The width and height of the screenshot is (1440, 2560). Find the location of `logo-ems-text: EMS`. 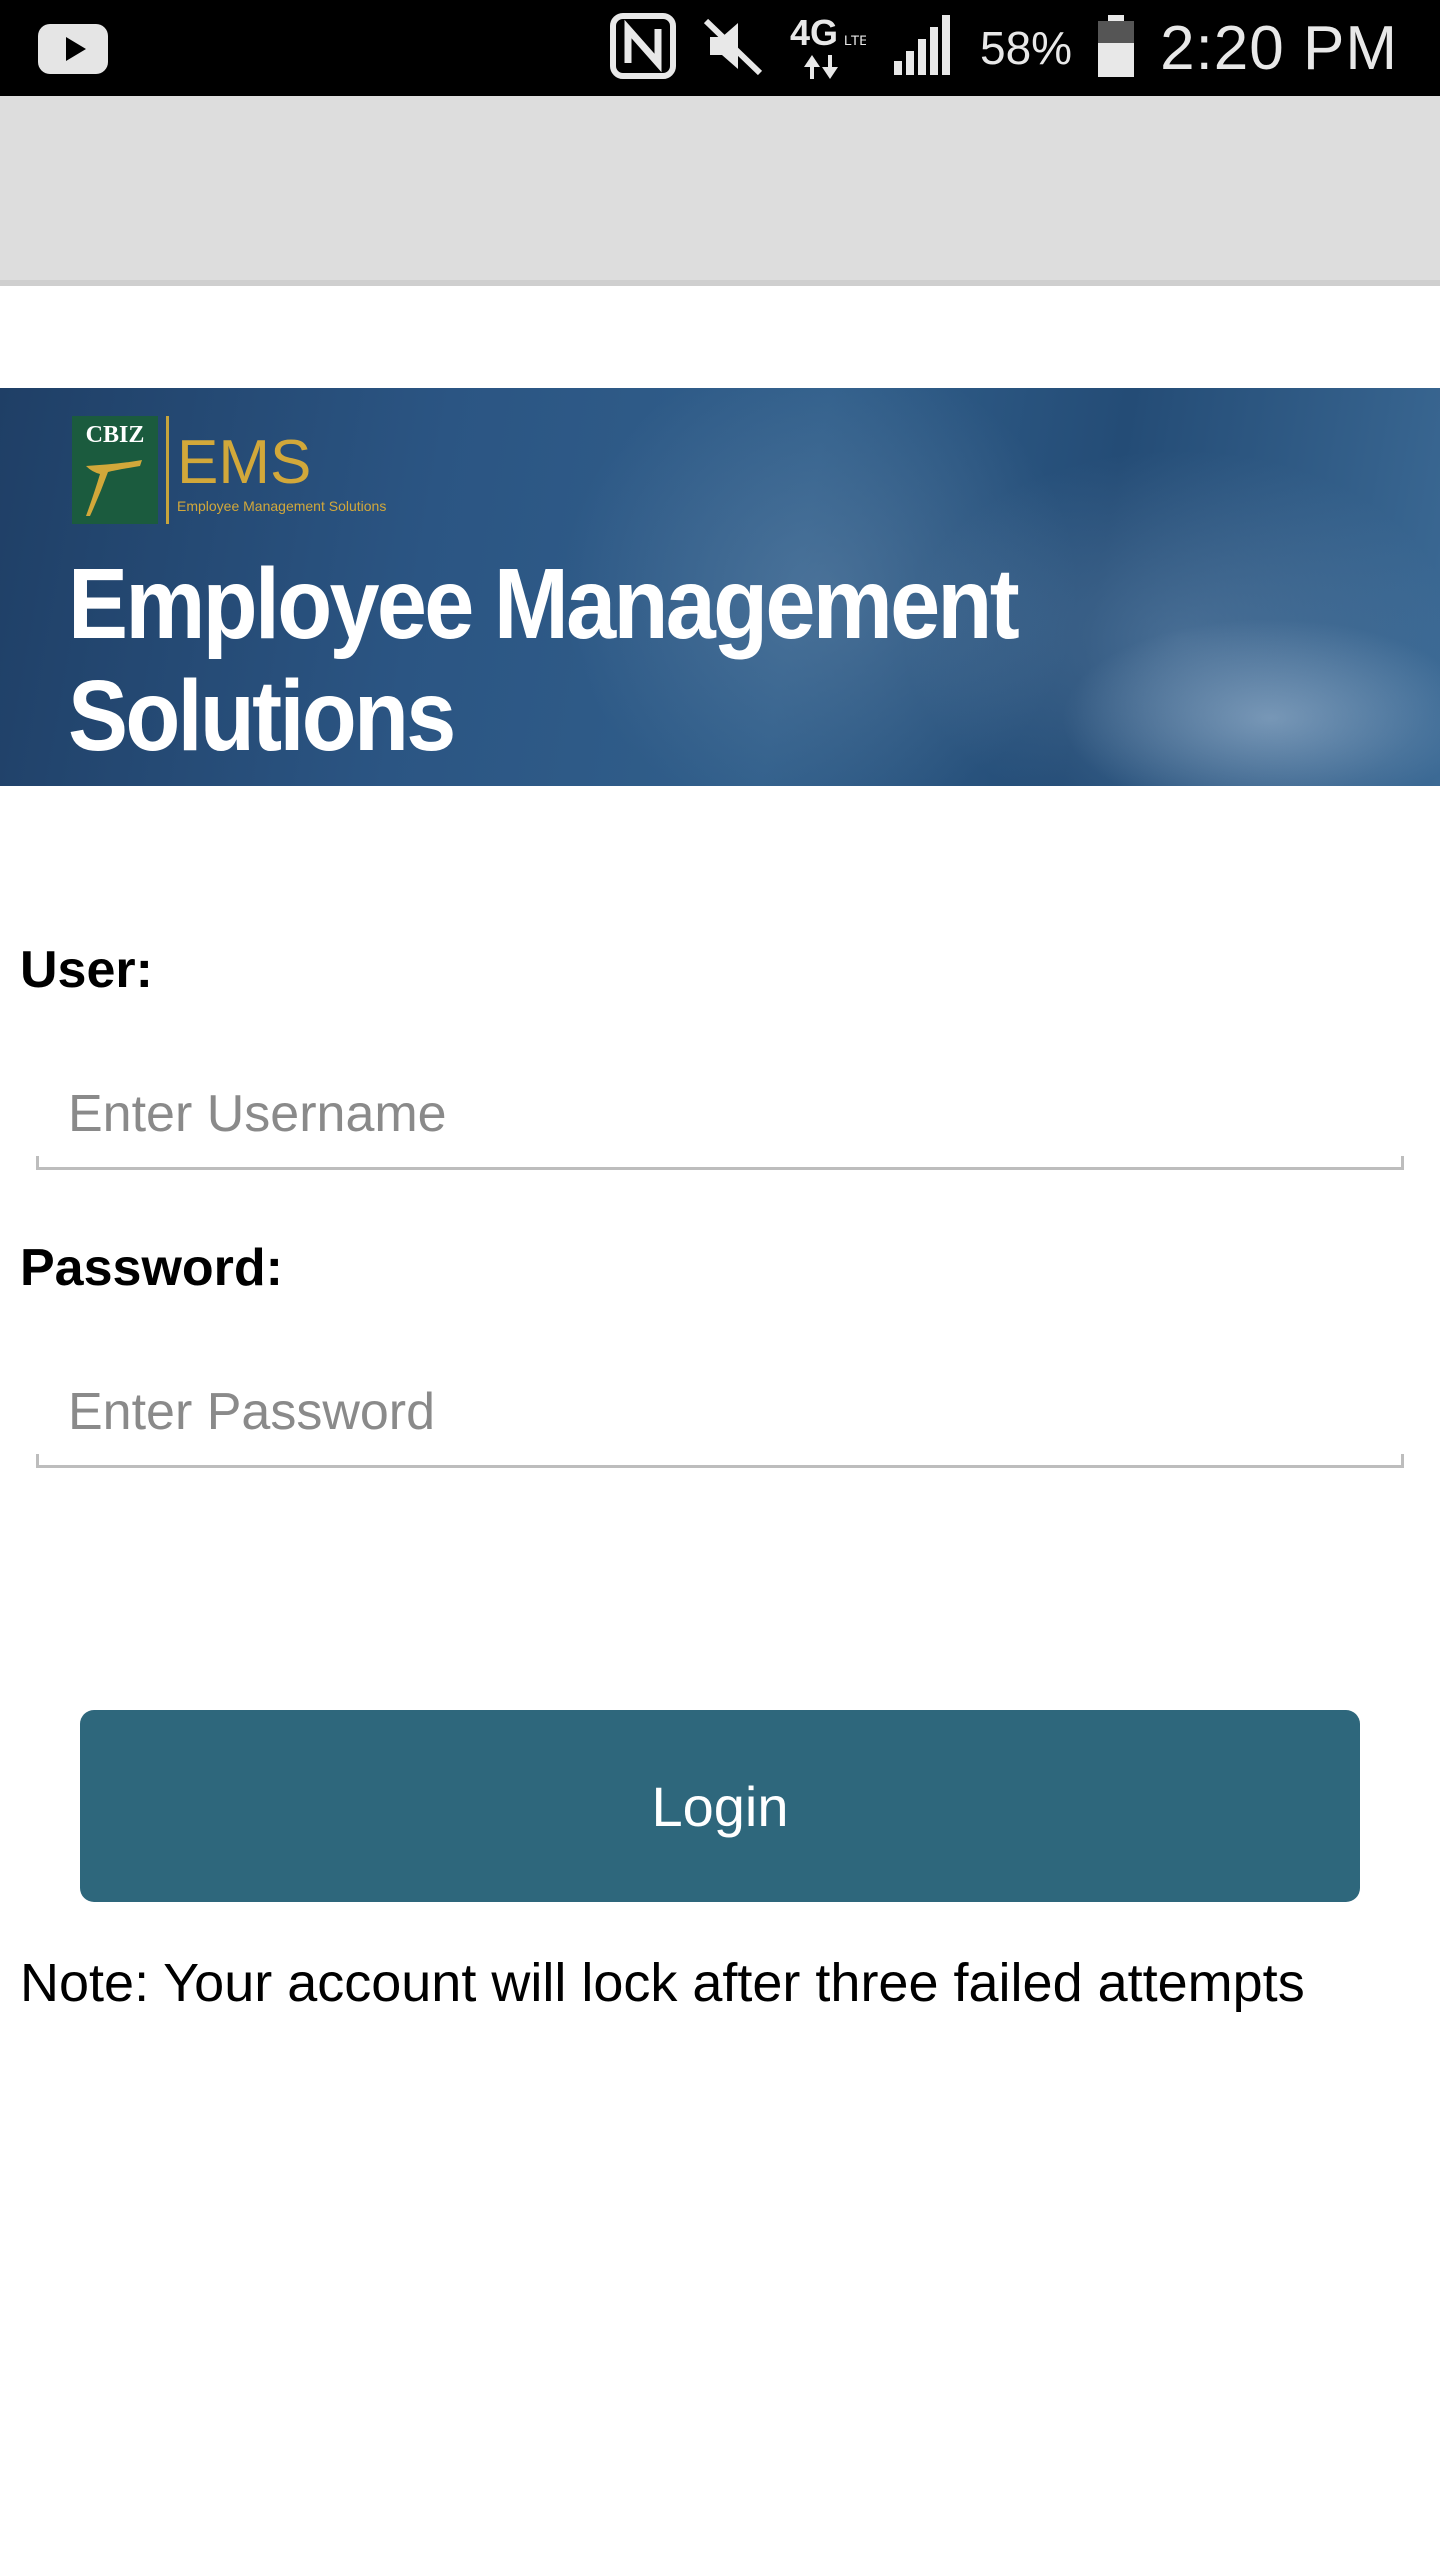

logo-ems-text: EMS is located at coordinates (244, 462).